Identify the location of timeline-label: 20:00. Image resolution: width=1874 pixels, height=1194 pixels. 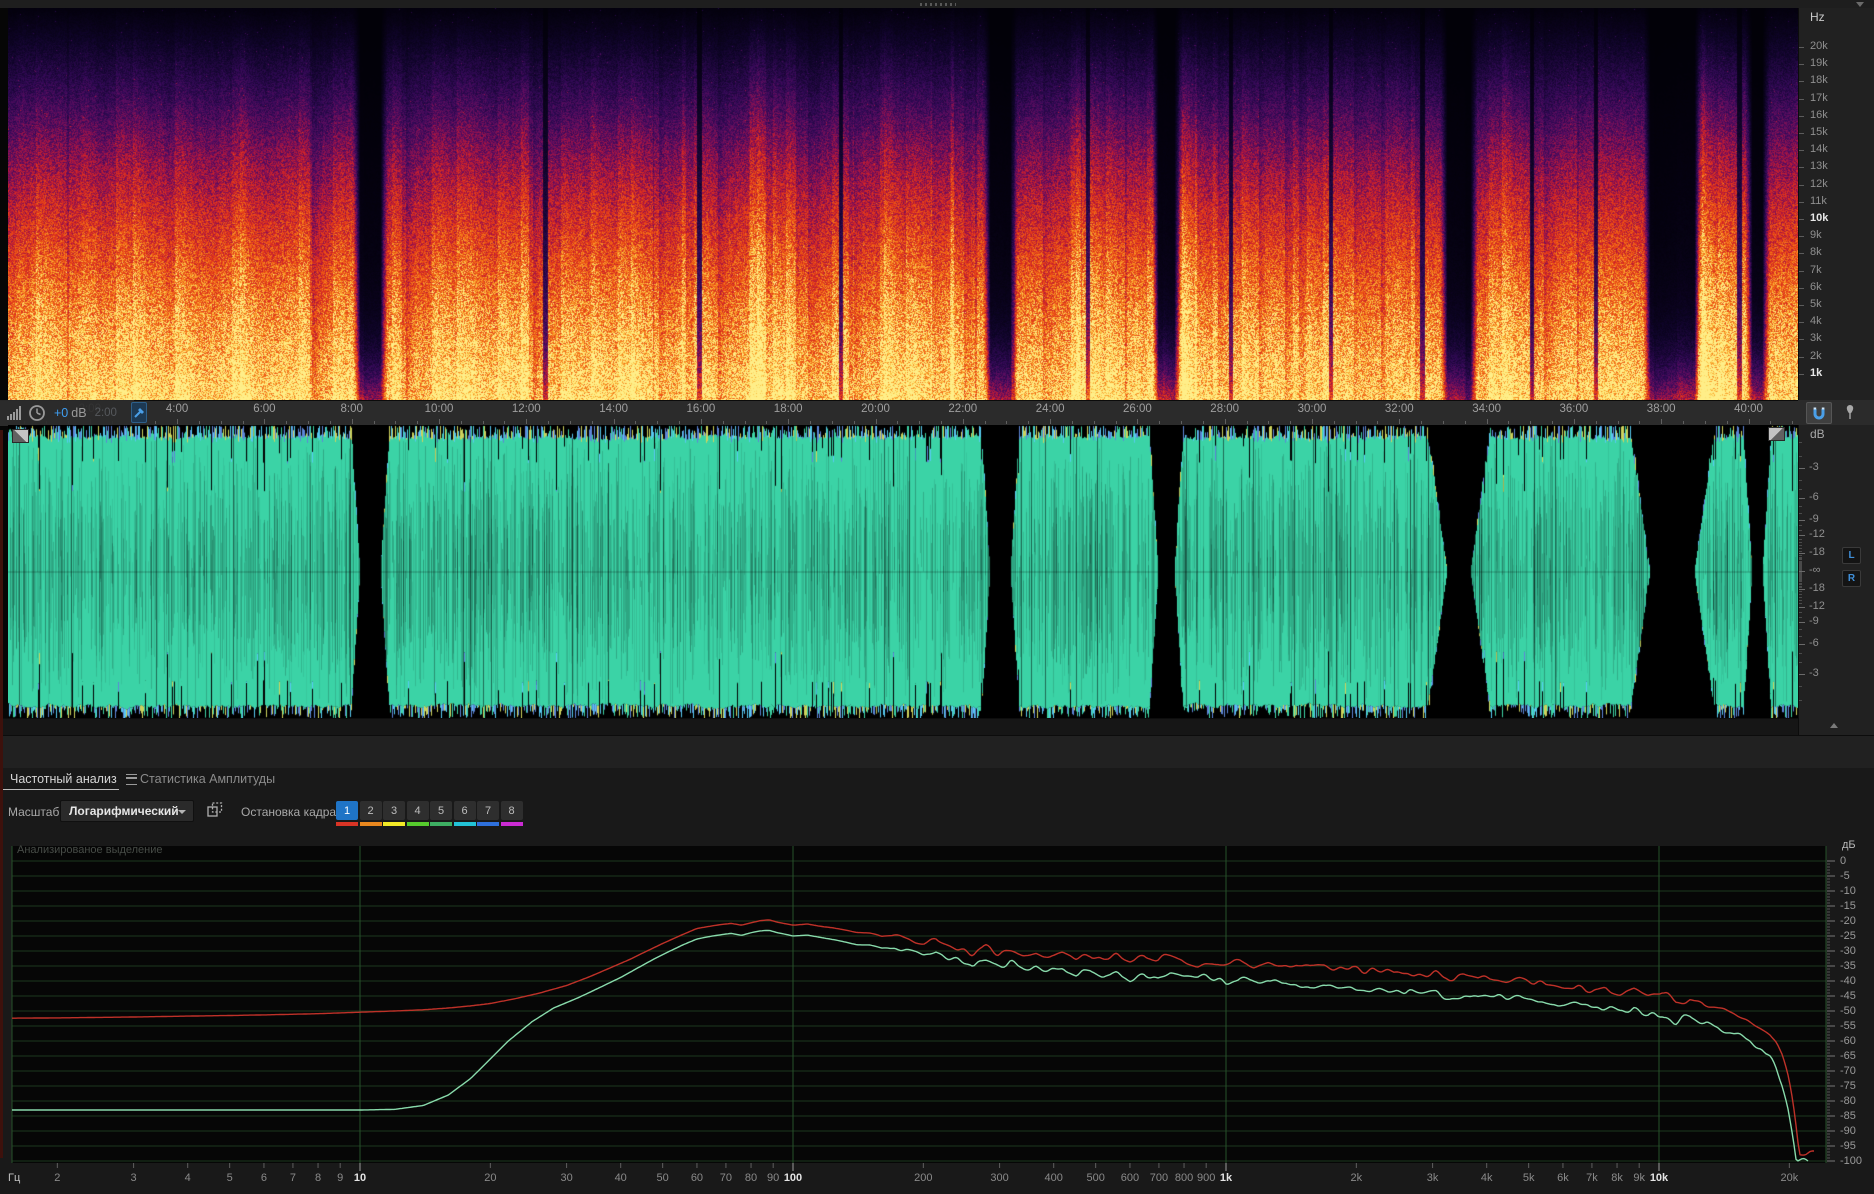
(875, 409).